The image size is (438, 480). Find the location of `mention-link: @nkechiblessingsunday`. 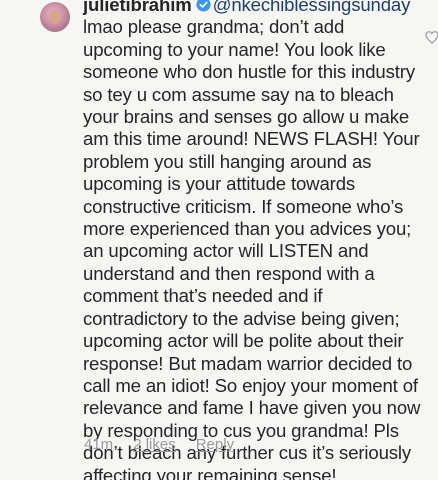

mention-link: @nkechiblessingsunday is located at coordinates (312, 7).